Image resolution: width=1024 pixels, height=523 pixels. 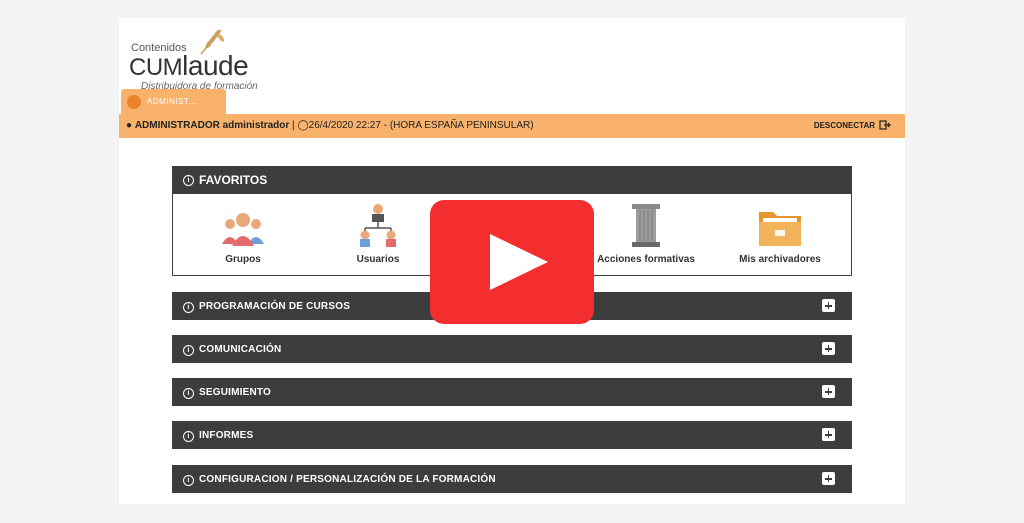 What do you see at coordinates (512, 435) in the screenshot?
I see `section-informes: i INFORMES` at bounding box center [512, 435].